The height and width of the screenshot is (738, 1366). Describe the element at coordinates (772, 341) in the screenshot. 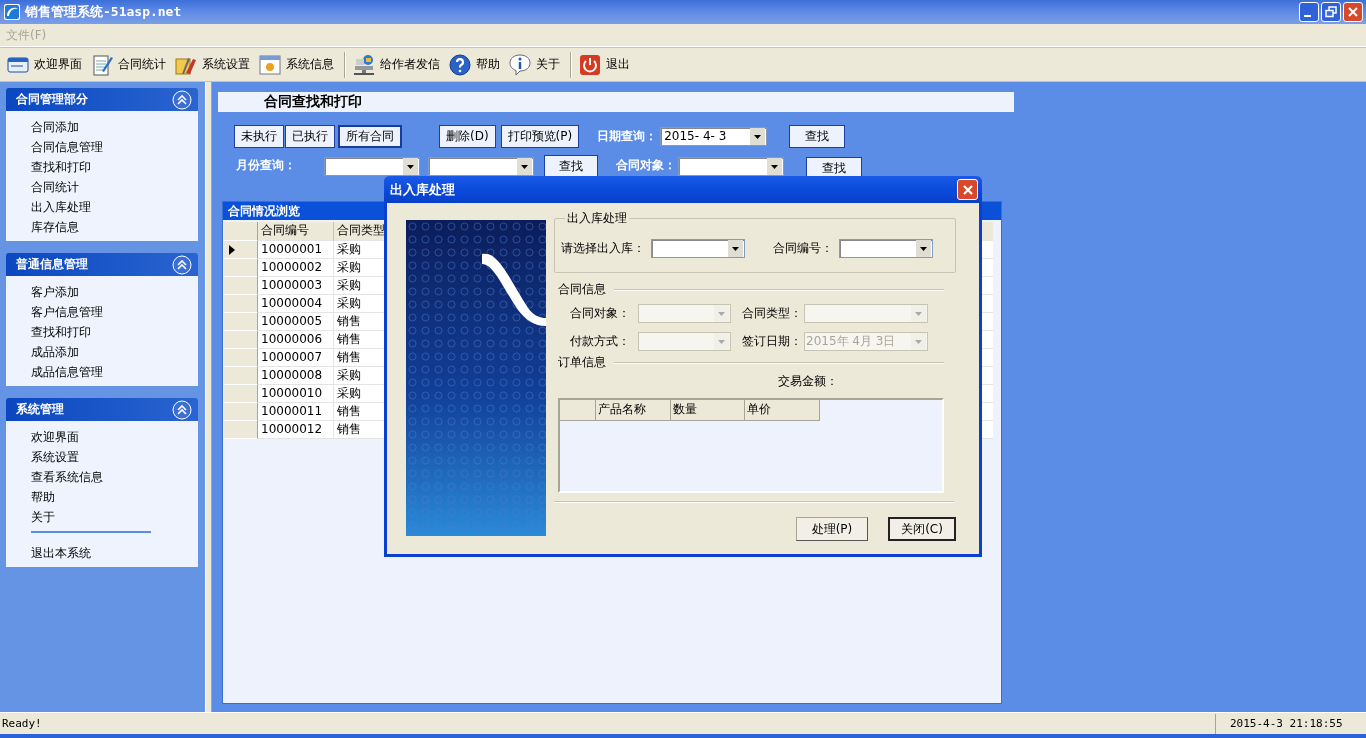

I see `field-label: 签订日期：` at that location.